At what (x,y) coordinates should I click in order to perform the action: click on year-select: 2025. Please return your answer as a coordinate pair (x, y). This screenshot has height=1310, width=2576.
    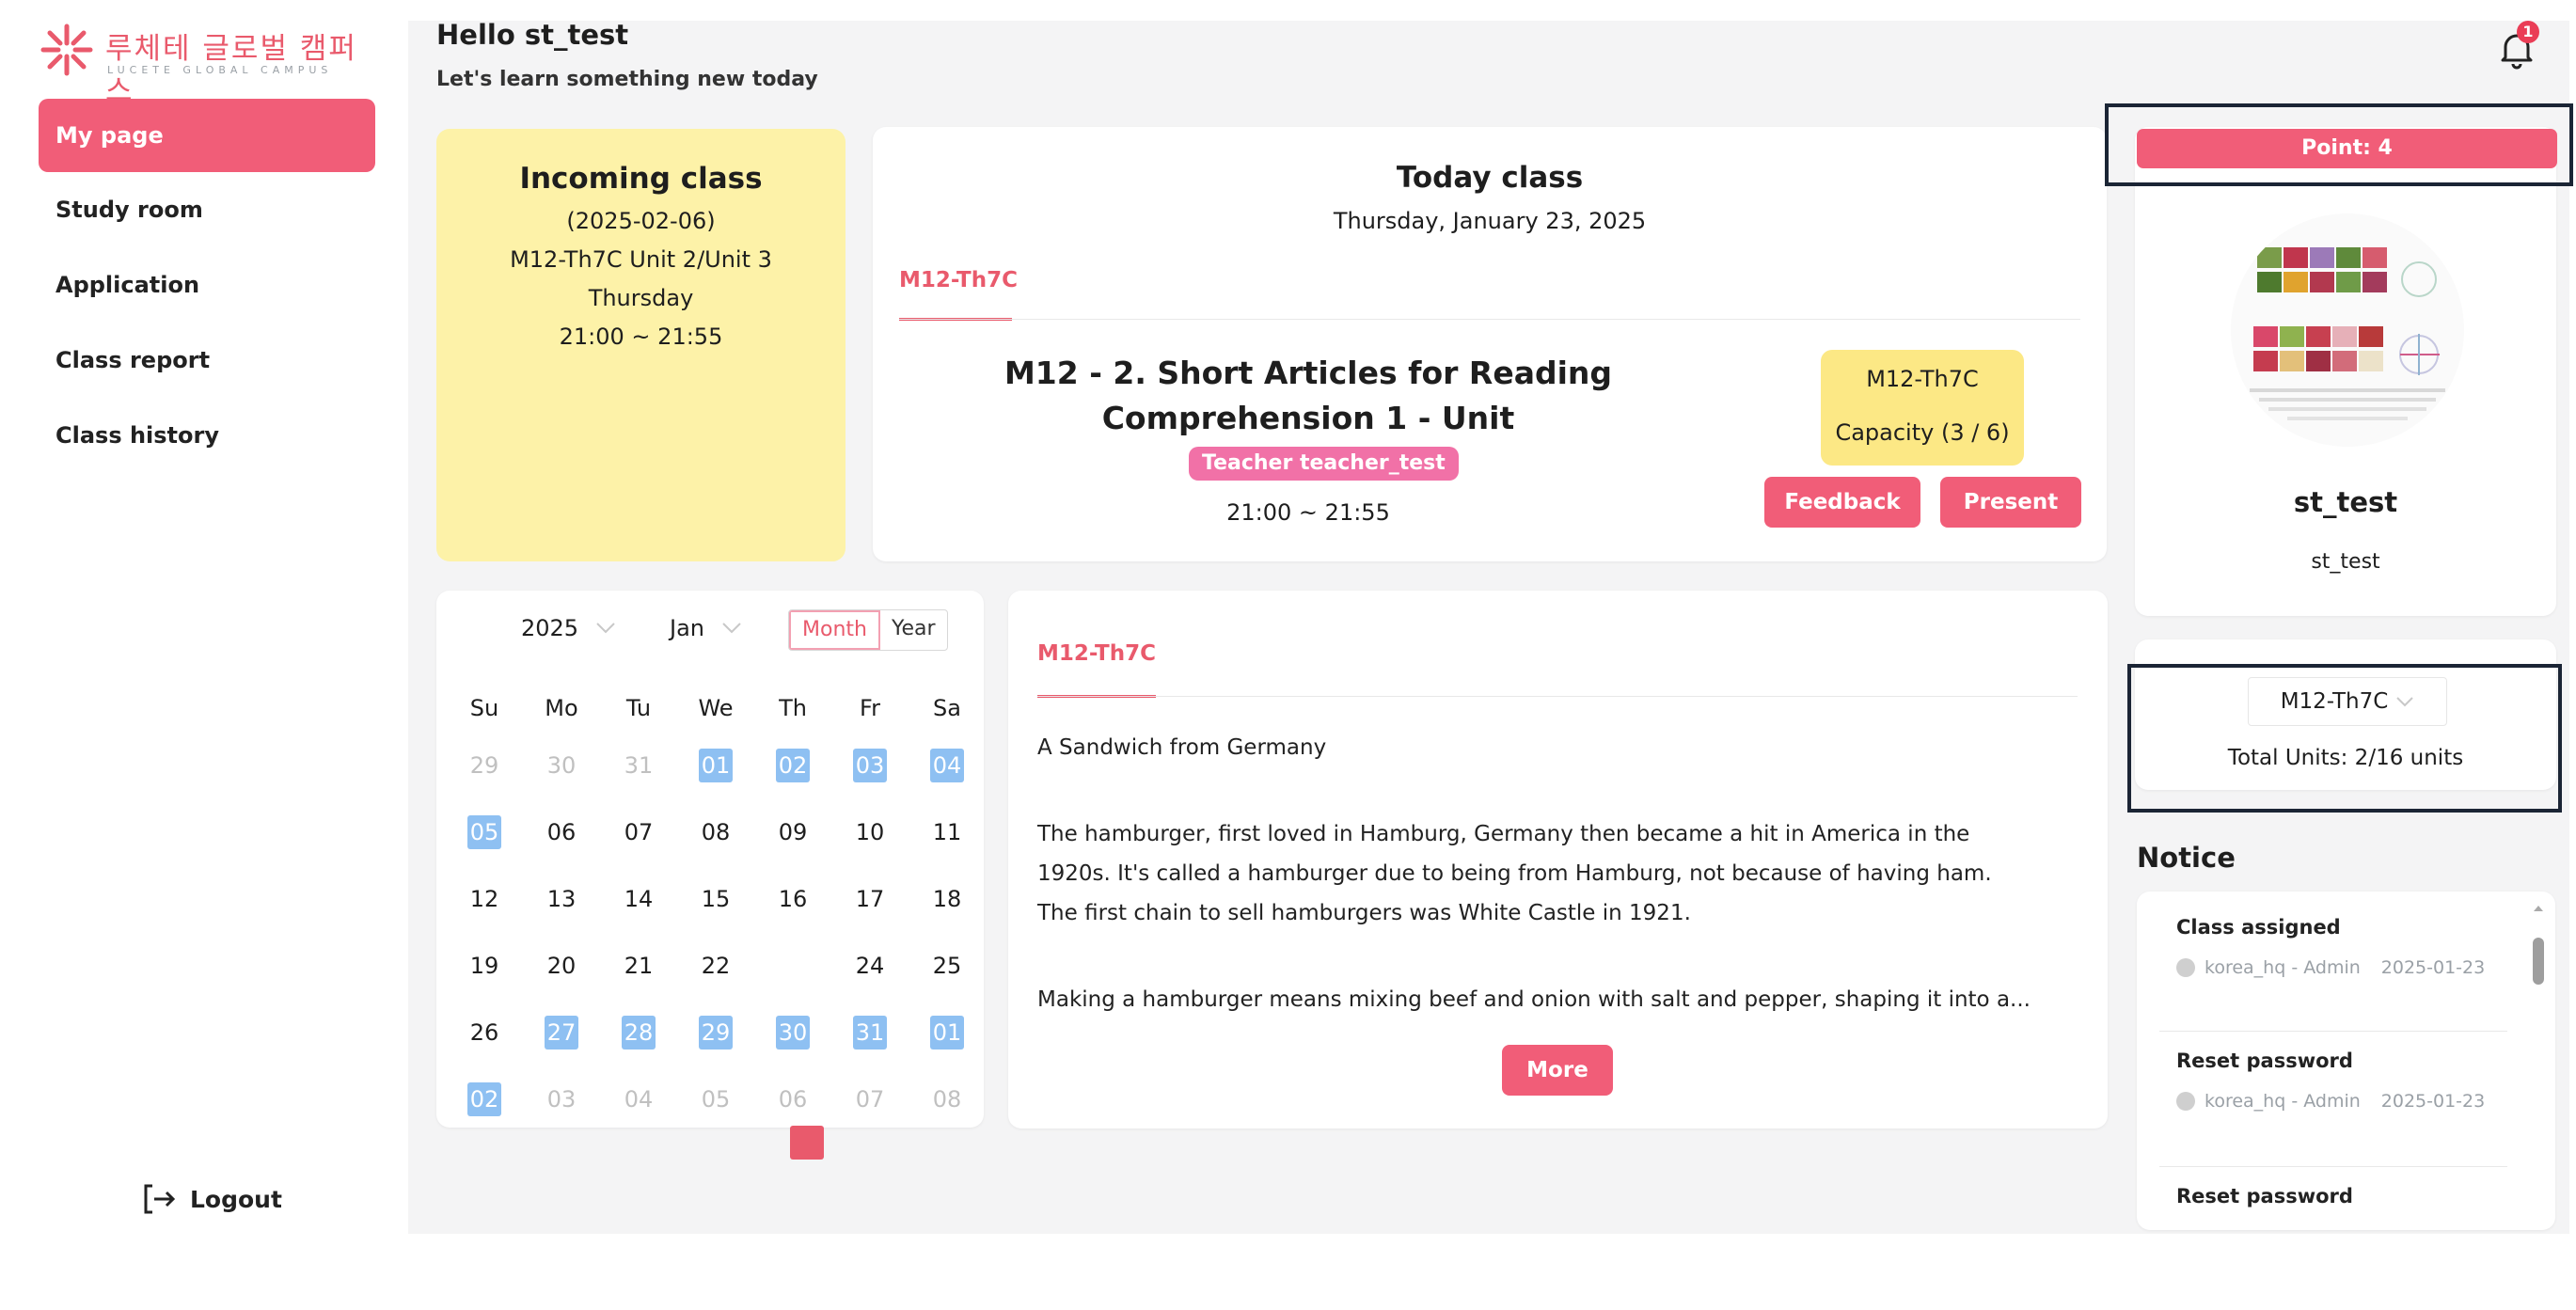
    Looking at the image, I should click on (568, 628).